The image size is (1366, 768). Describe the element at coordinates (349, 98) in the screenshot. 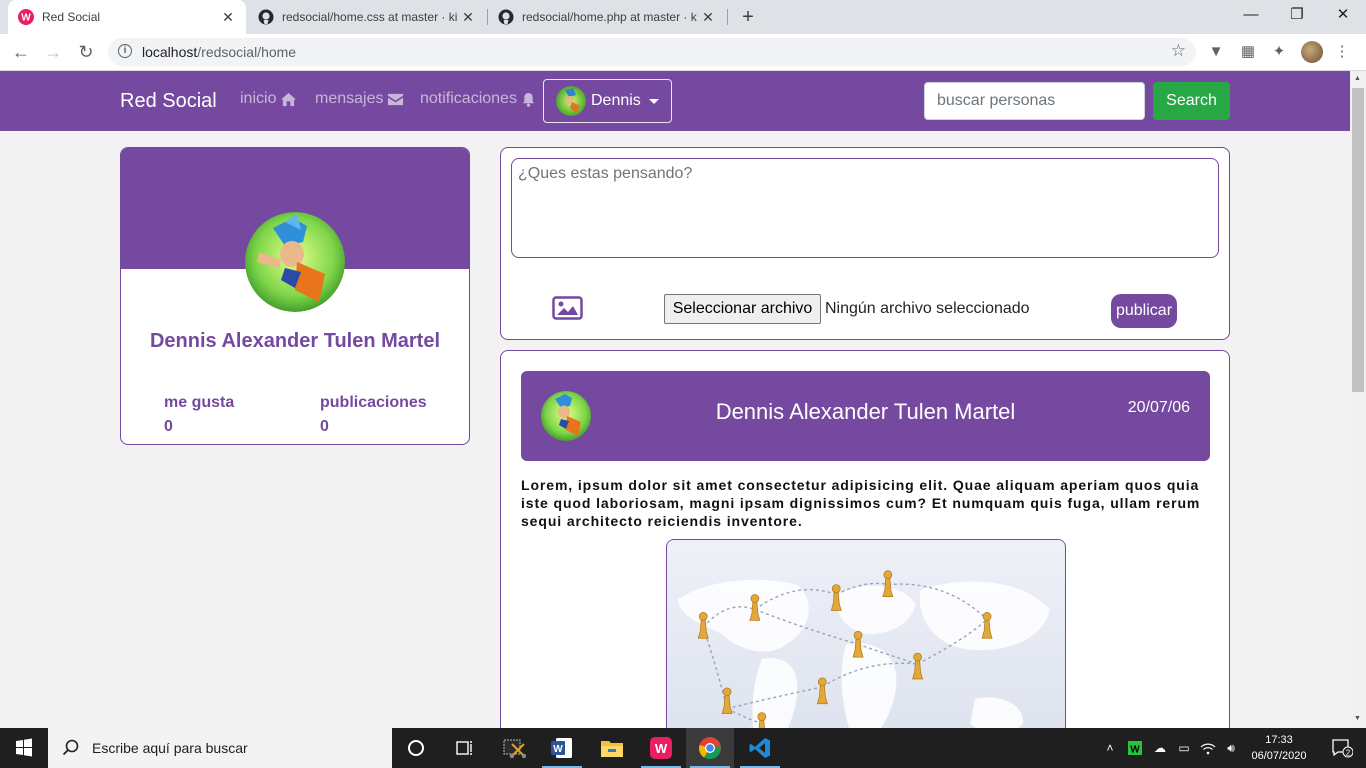

I see `nav-mensajes-label: mensajes` at that location.